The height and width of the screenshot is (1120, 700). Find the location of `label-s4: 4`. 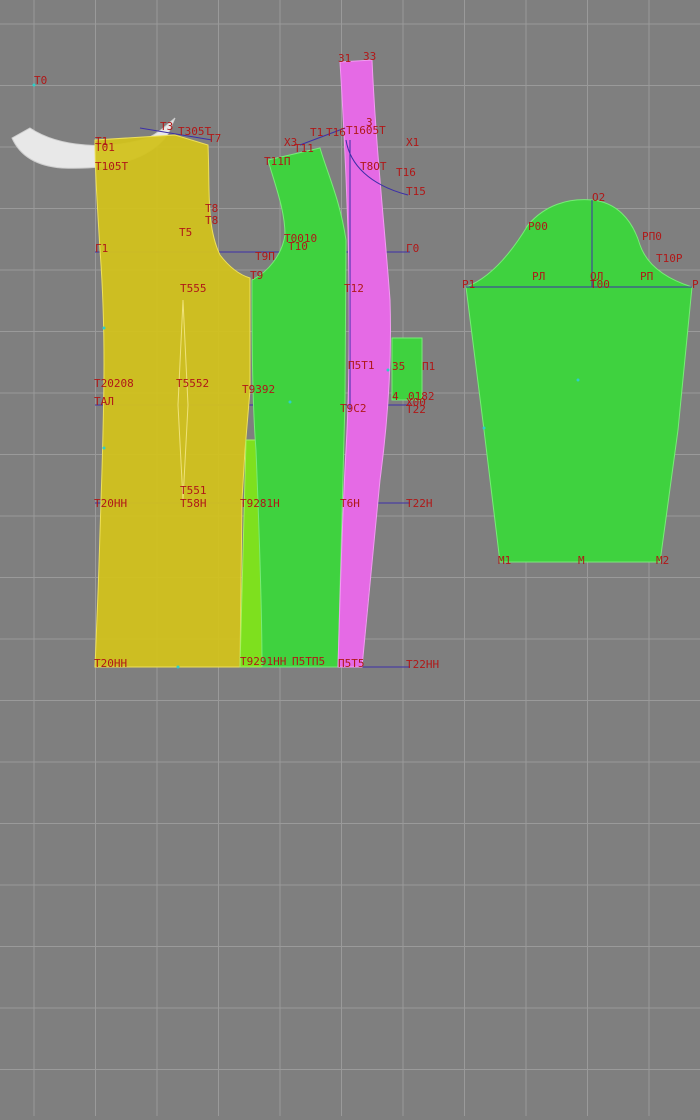

label-s4: 4 is located at coordinates (395, 396).